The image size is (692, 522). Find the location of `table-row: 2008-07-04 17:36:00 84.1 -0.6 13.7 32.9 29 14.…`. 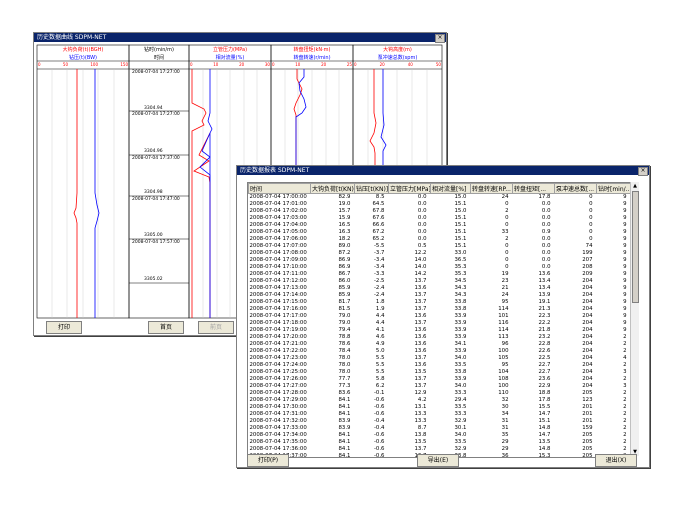

table-row: 2008-07-04 17:36:00 84.1 -0.6 13.7 32.9 29 14.… is located at coordinates (440, 449).